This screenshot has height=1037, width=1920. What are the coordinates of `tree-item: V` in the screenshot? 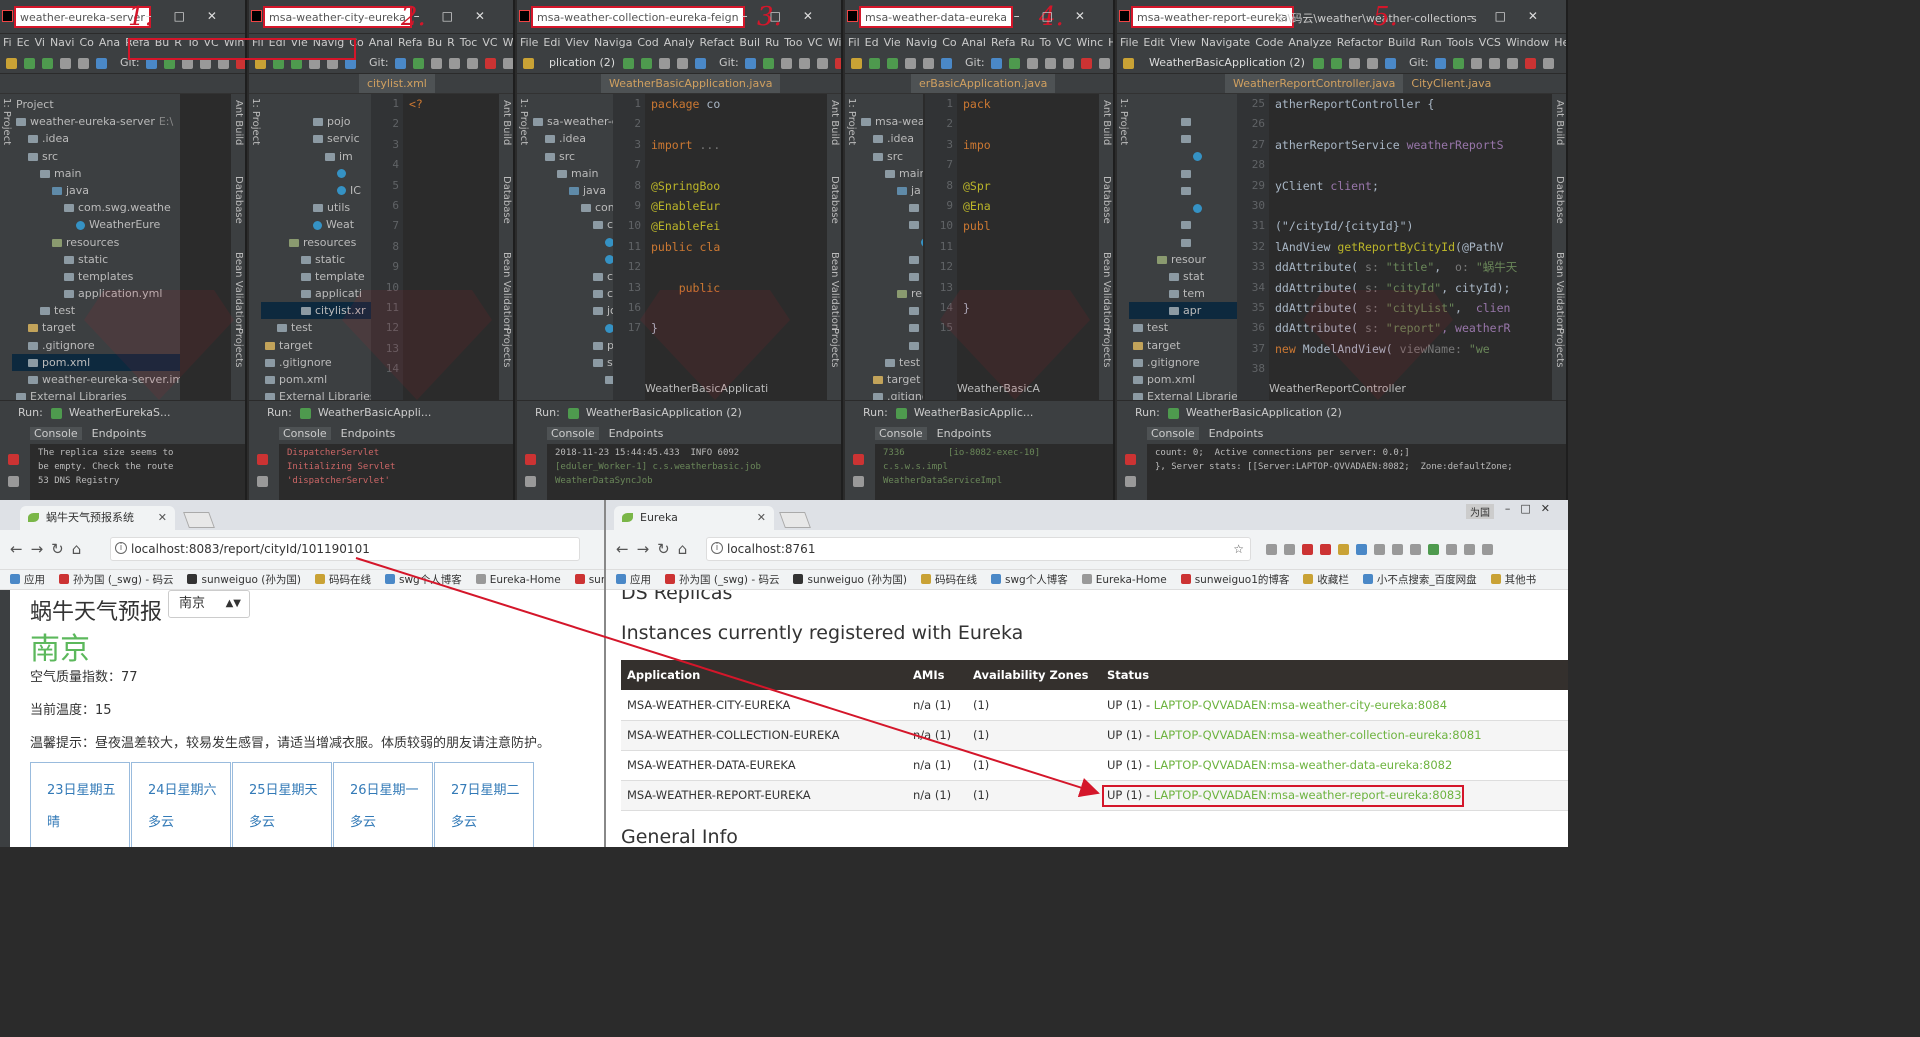 It's located at (571, 394).